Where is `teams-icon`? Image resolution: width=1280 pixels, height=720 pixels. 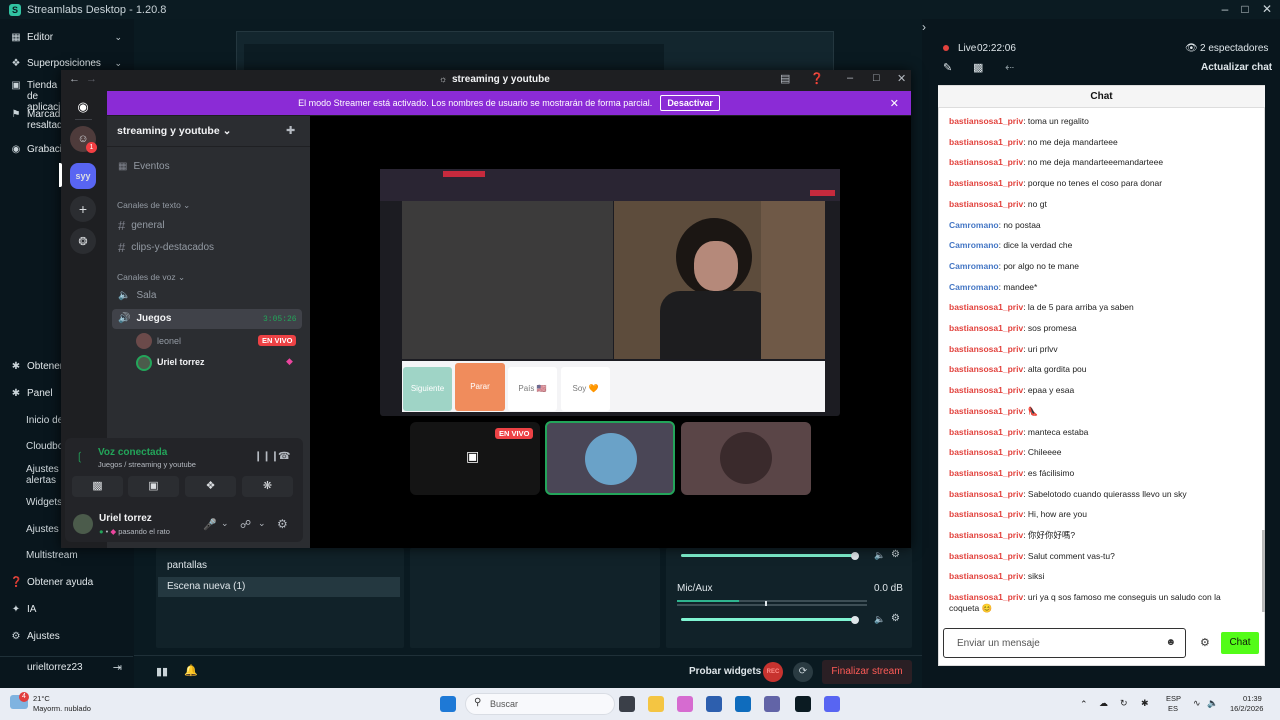 teams-icon is located at coordinates (772, 704).